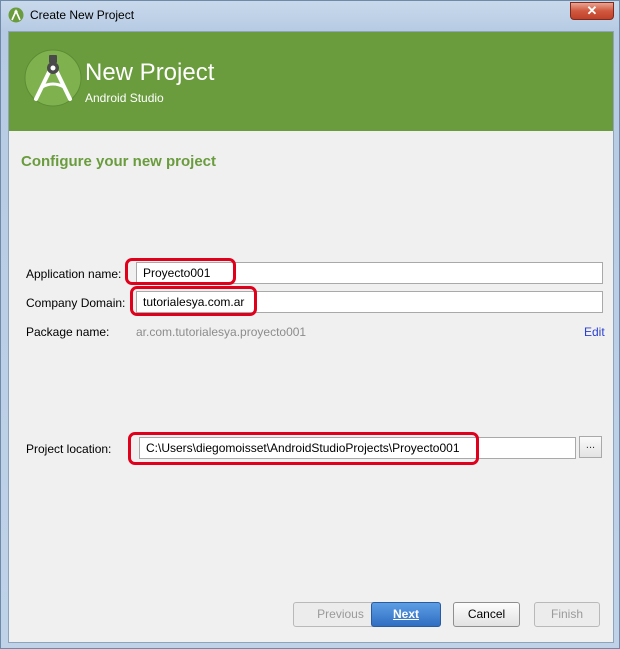  What do you see at coordinates (369, 273) in the screenshot?
I see `app-name-field: Proyecto001` at bounding box center [369, 273].